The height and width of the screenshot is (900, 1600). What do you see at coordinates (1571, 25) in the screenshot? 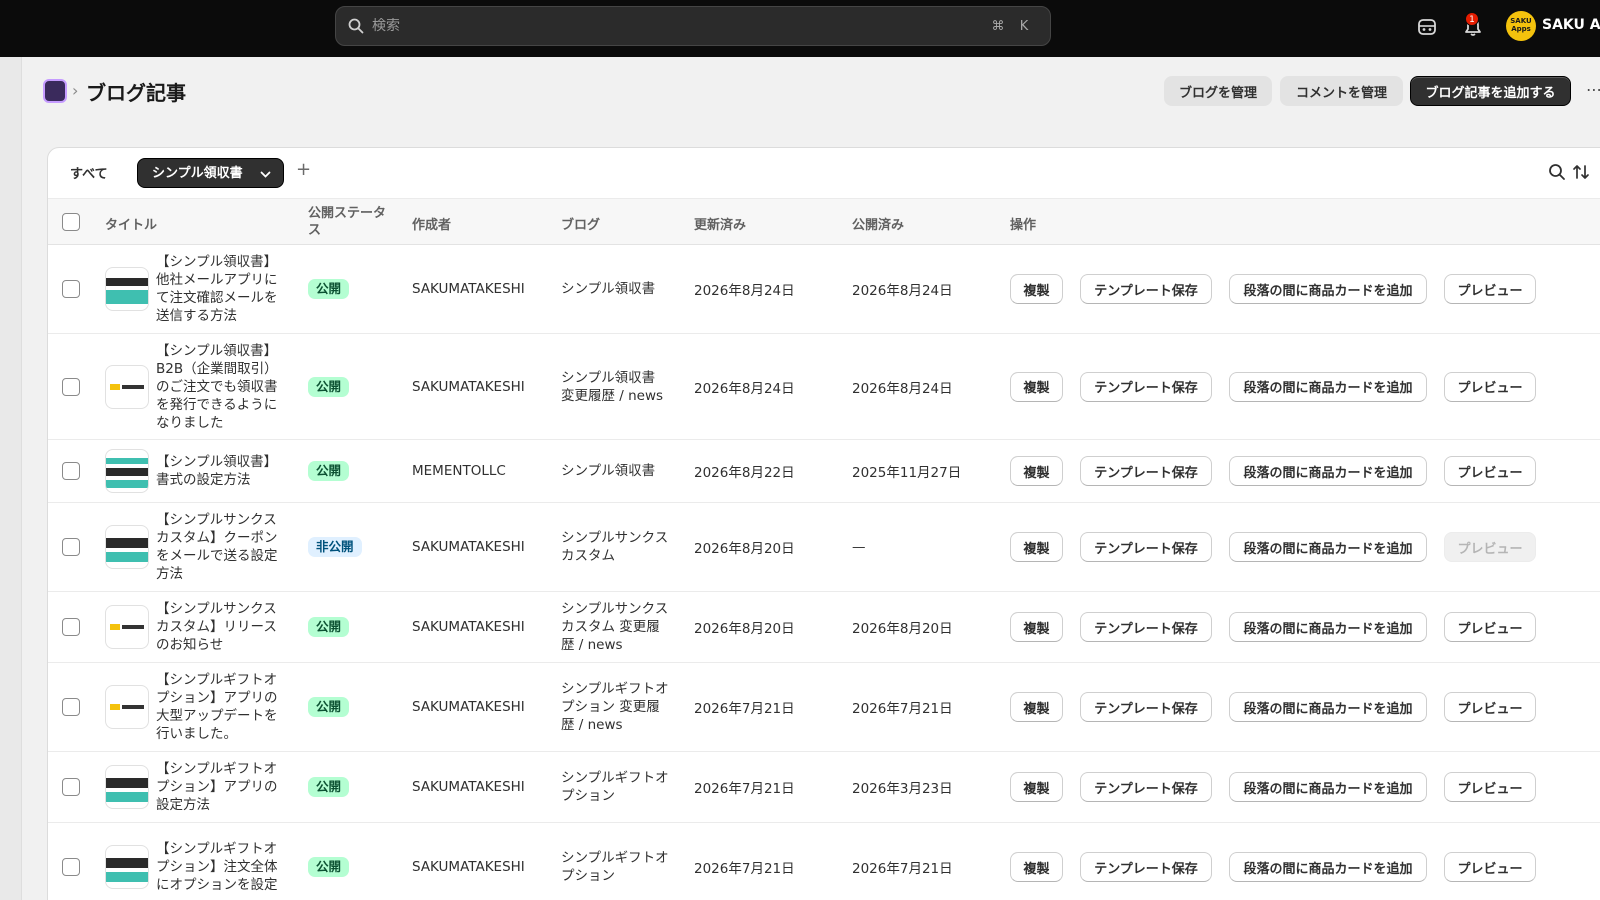
I see `store-name: SAKU Apps` at bounding box center [1571, 25].